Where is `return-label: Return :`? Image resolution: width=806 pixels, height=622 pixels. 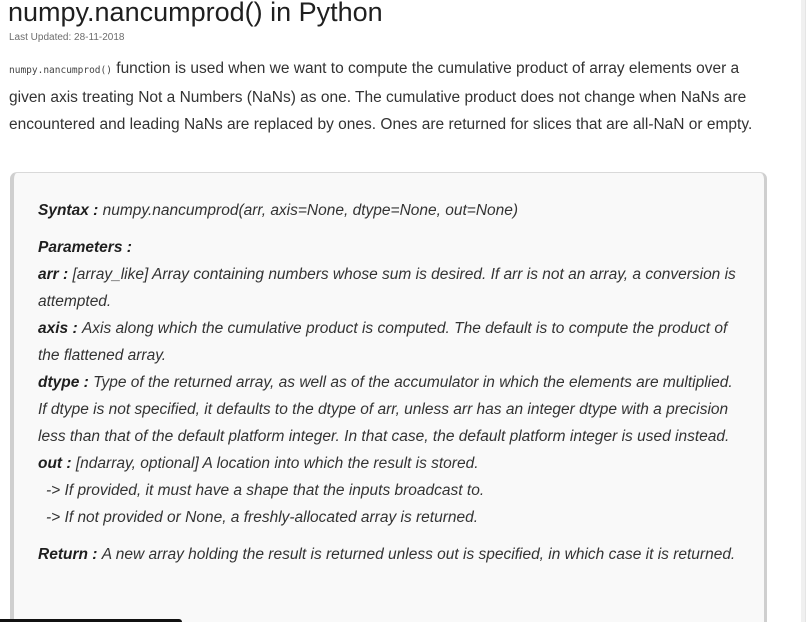 return-label: Return : is located at coordinates (70, 554).